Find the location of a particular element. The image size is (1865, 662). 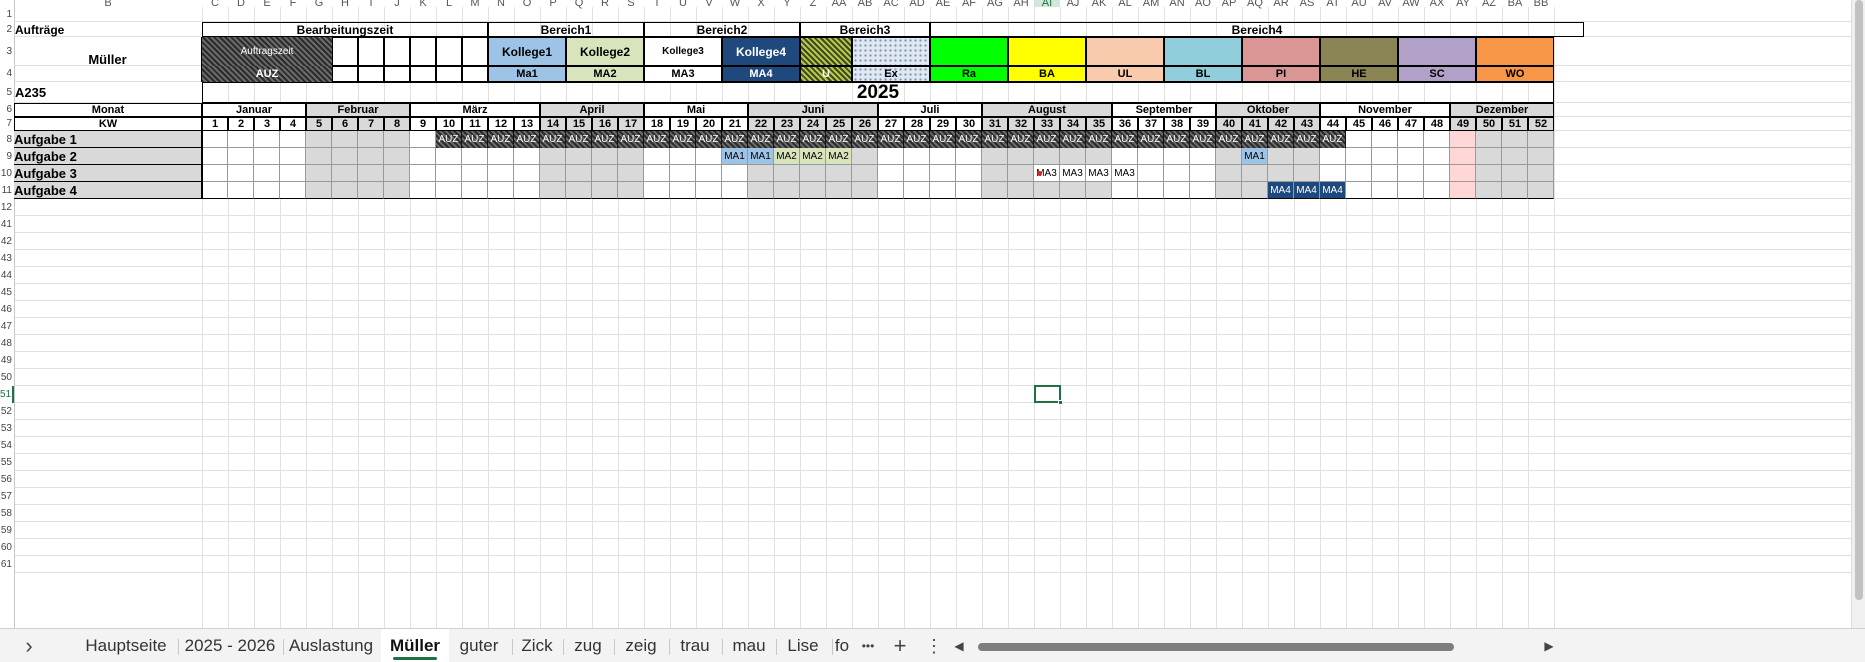

column-header: Y is located at coordinates (787, 4).